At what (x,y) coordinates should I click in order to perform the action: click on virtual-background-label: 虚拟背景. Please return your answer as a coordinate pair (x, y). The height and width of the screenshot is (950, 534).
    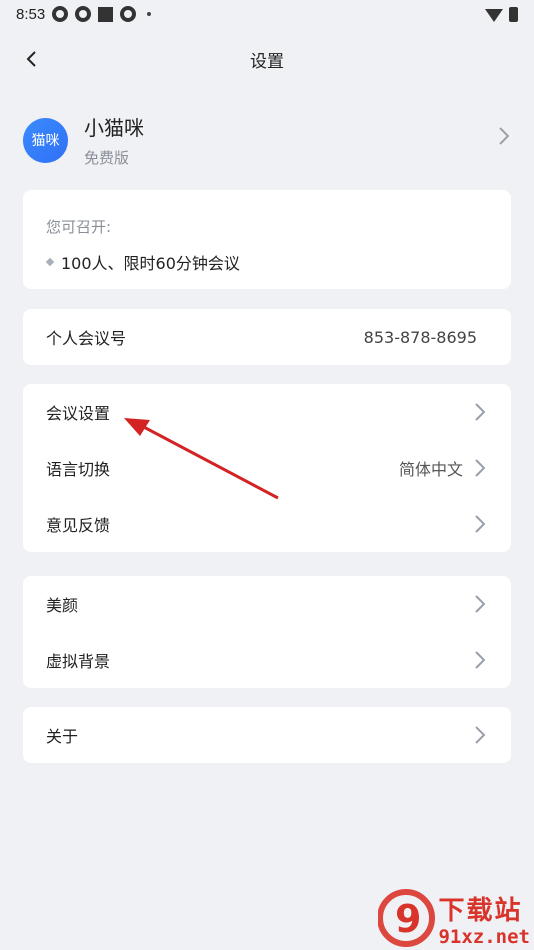
    Looking at the image, I should click on (78, 661).